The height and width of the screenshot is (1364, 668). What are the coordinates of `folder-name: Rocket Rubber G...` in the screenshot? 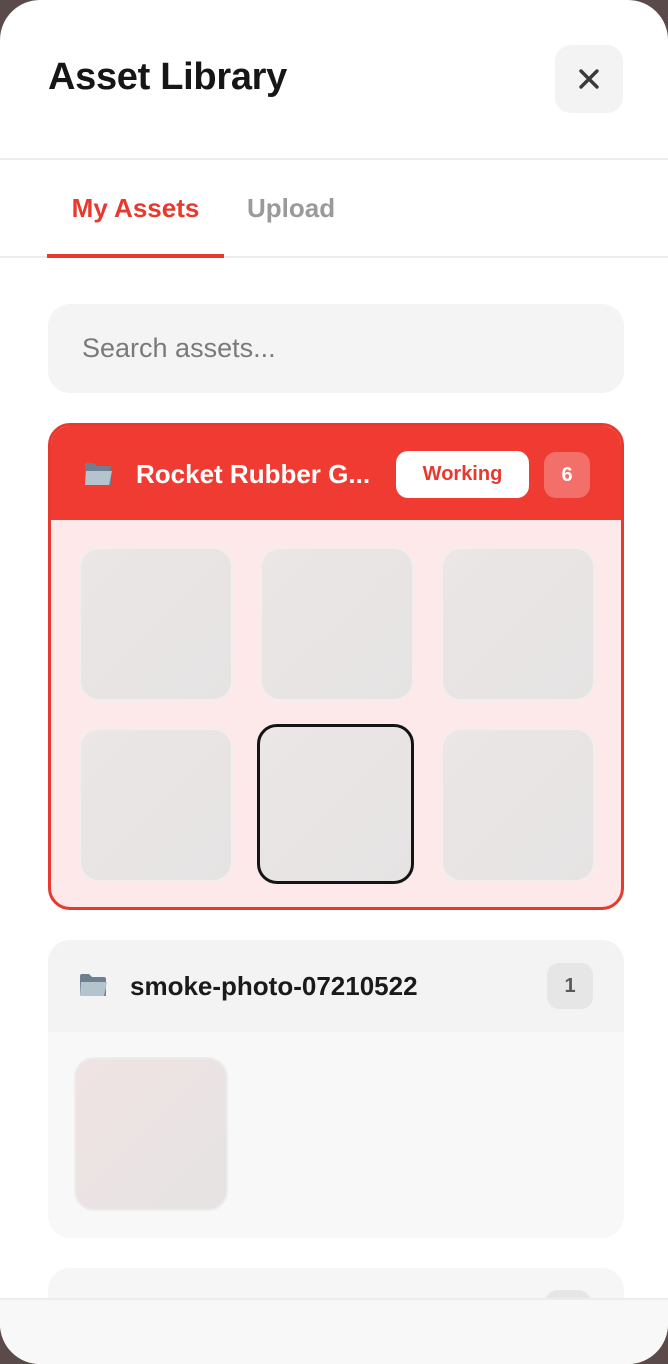 It's located at (253, 474).